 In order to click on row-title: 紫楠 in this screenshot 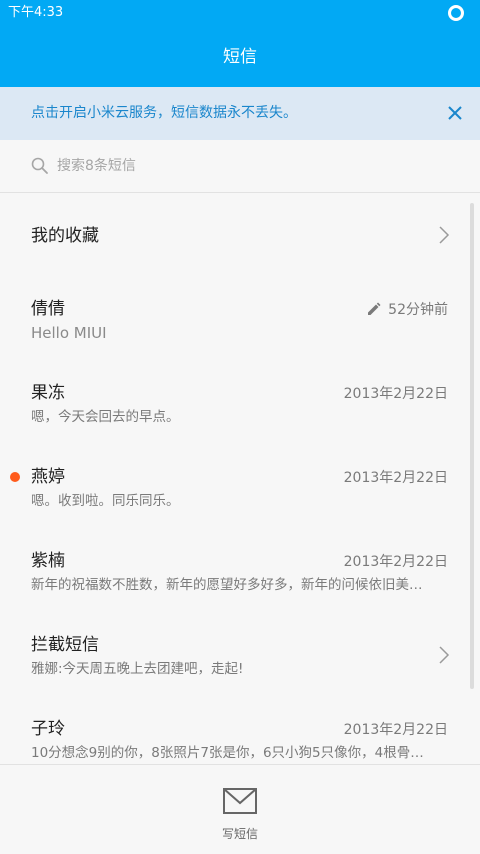, I will do `click(48, 561)`.